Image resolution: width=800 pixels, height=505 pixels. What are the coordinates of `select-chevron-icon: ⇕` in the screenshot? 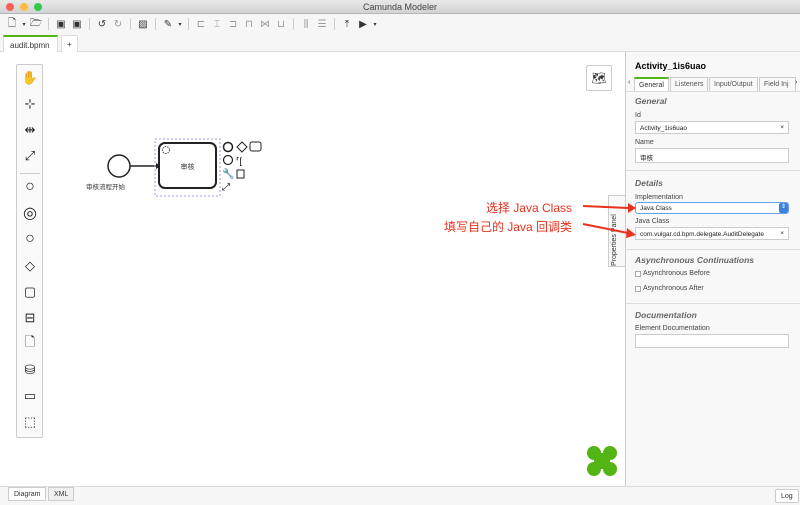 It's located at (783, 208).